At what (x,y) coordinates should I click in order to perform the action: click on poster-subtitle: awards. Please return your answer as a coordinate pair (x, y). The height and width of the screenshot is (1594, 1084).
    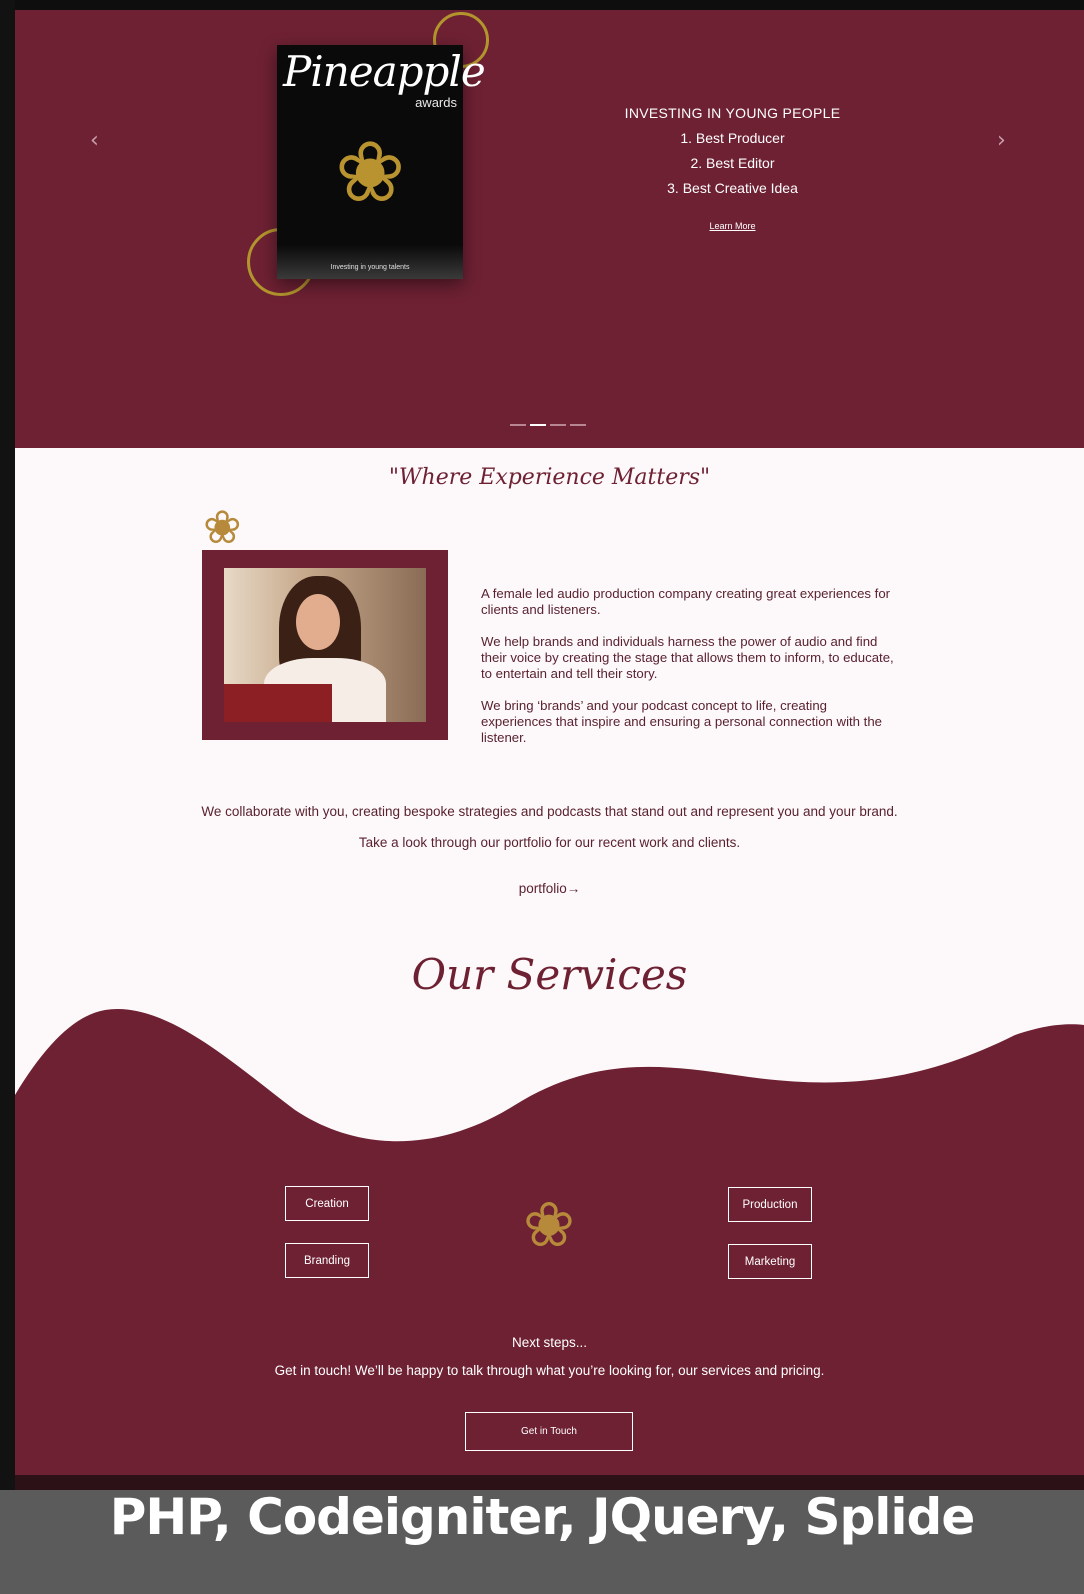
    Looking at the image, I should click on (436, 102).